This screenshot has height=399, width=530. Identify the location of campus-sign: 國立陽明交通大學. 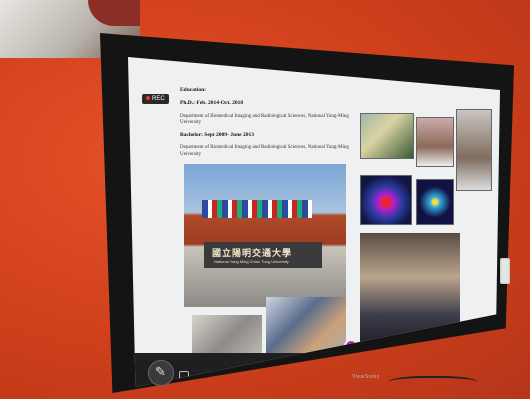
(252, 253).